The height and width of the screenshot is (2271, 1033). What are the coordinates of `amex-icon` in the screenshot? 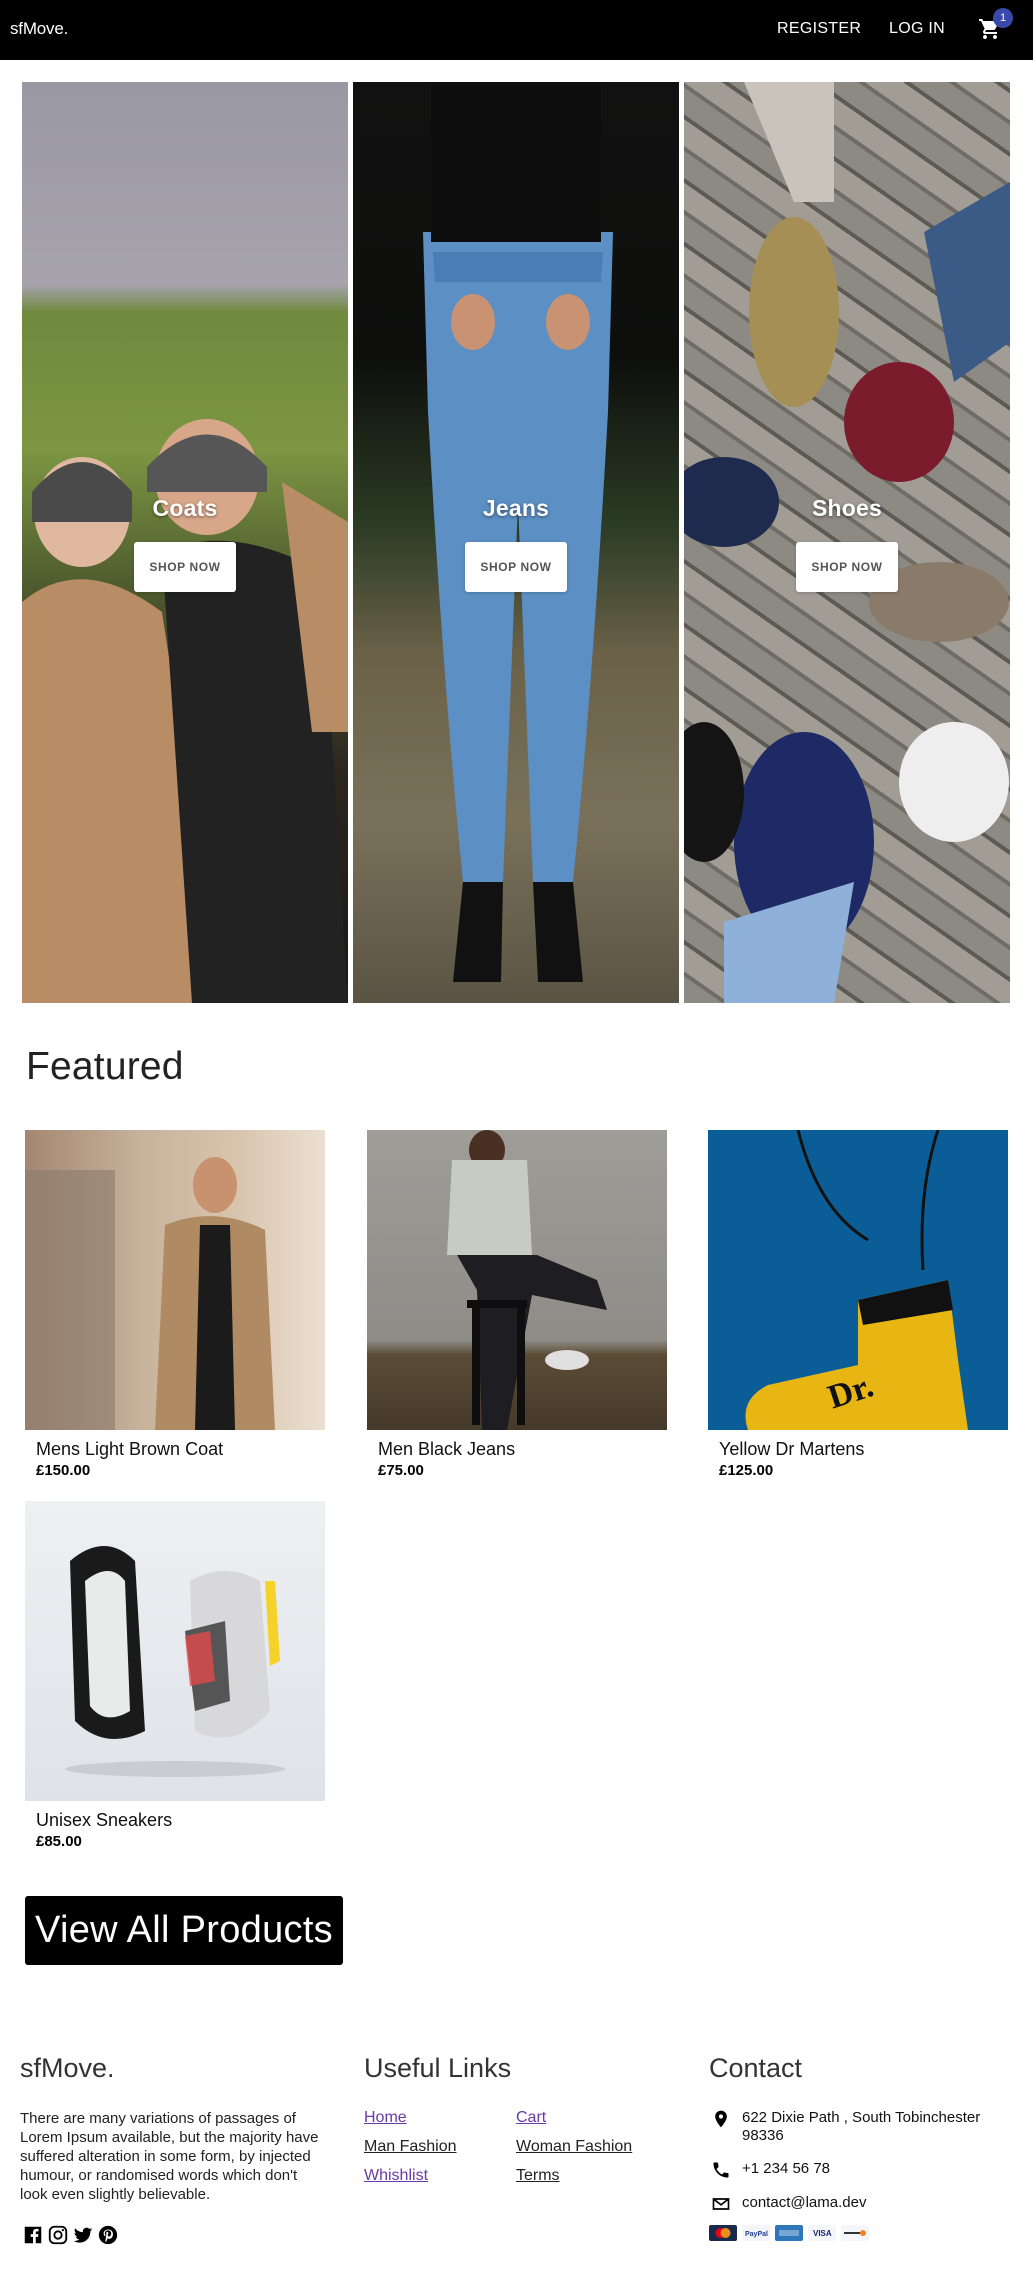 It's located at (789, 2235).